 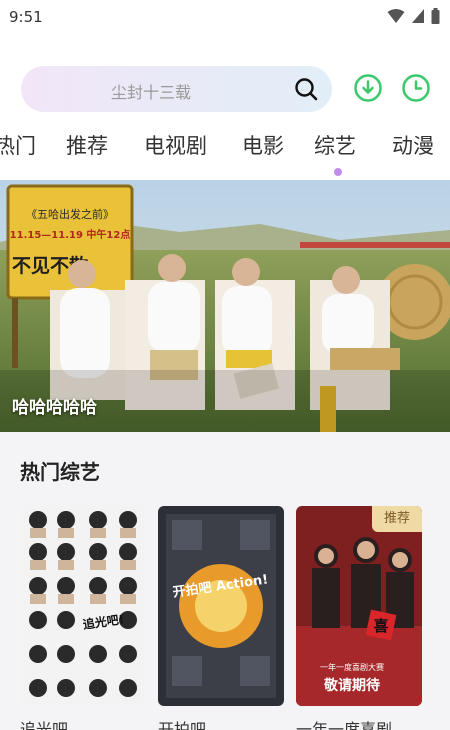 What do you see at coordinates (263, 145) in the screenshot?
I see `tab-movies: 电影` at bounding box center [263, 145].